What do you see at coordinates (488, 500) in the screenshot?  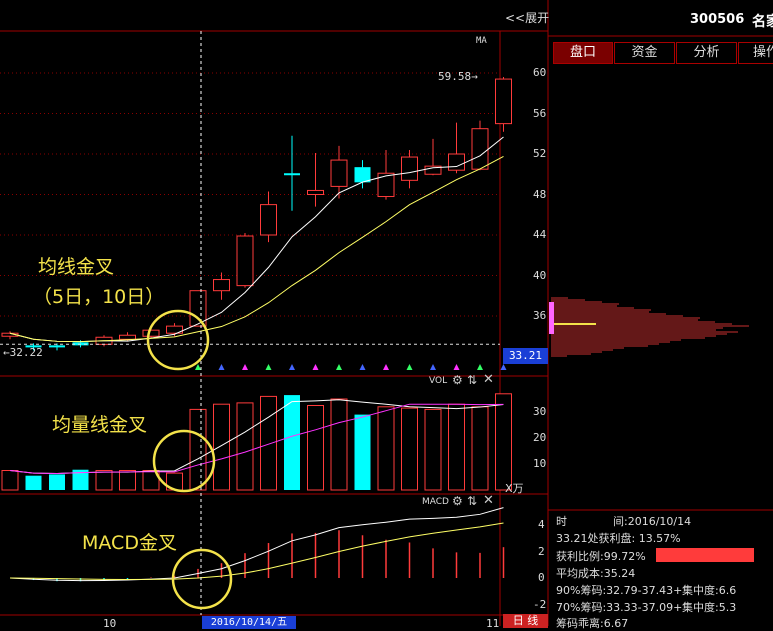 I see `macd-close-icon: ✕` at bounding box center [488, 500].